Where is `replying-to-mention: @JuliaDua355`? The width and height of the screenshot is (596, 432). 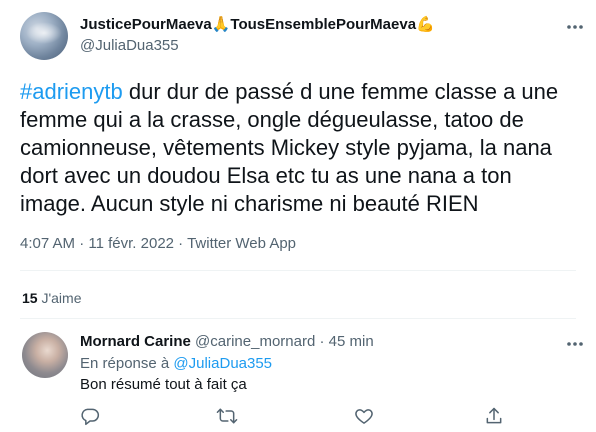
replying-to-mention: @JuliaDua355 is located at coordinates (222, 363).